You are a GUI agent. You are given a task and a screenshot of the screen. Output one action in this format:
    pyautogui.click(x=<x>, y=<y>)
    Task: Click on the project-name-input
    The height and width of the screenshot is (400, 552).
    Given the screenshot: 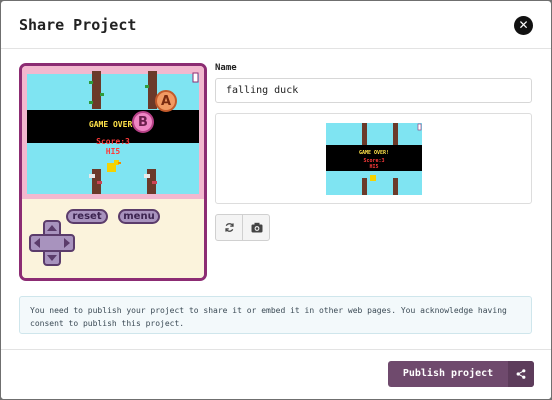 What is the action you would take?
    pyautogui.click(x=373, y=90)
    